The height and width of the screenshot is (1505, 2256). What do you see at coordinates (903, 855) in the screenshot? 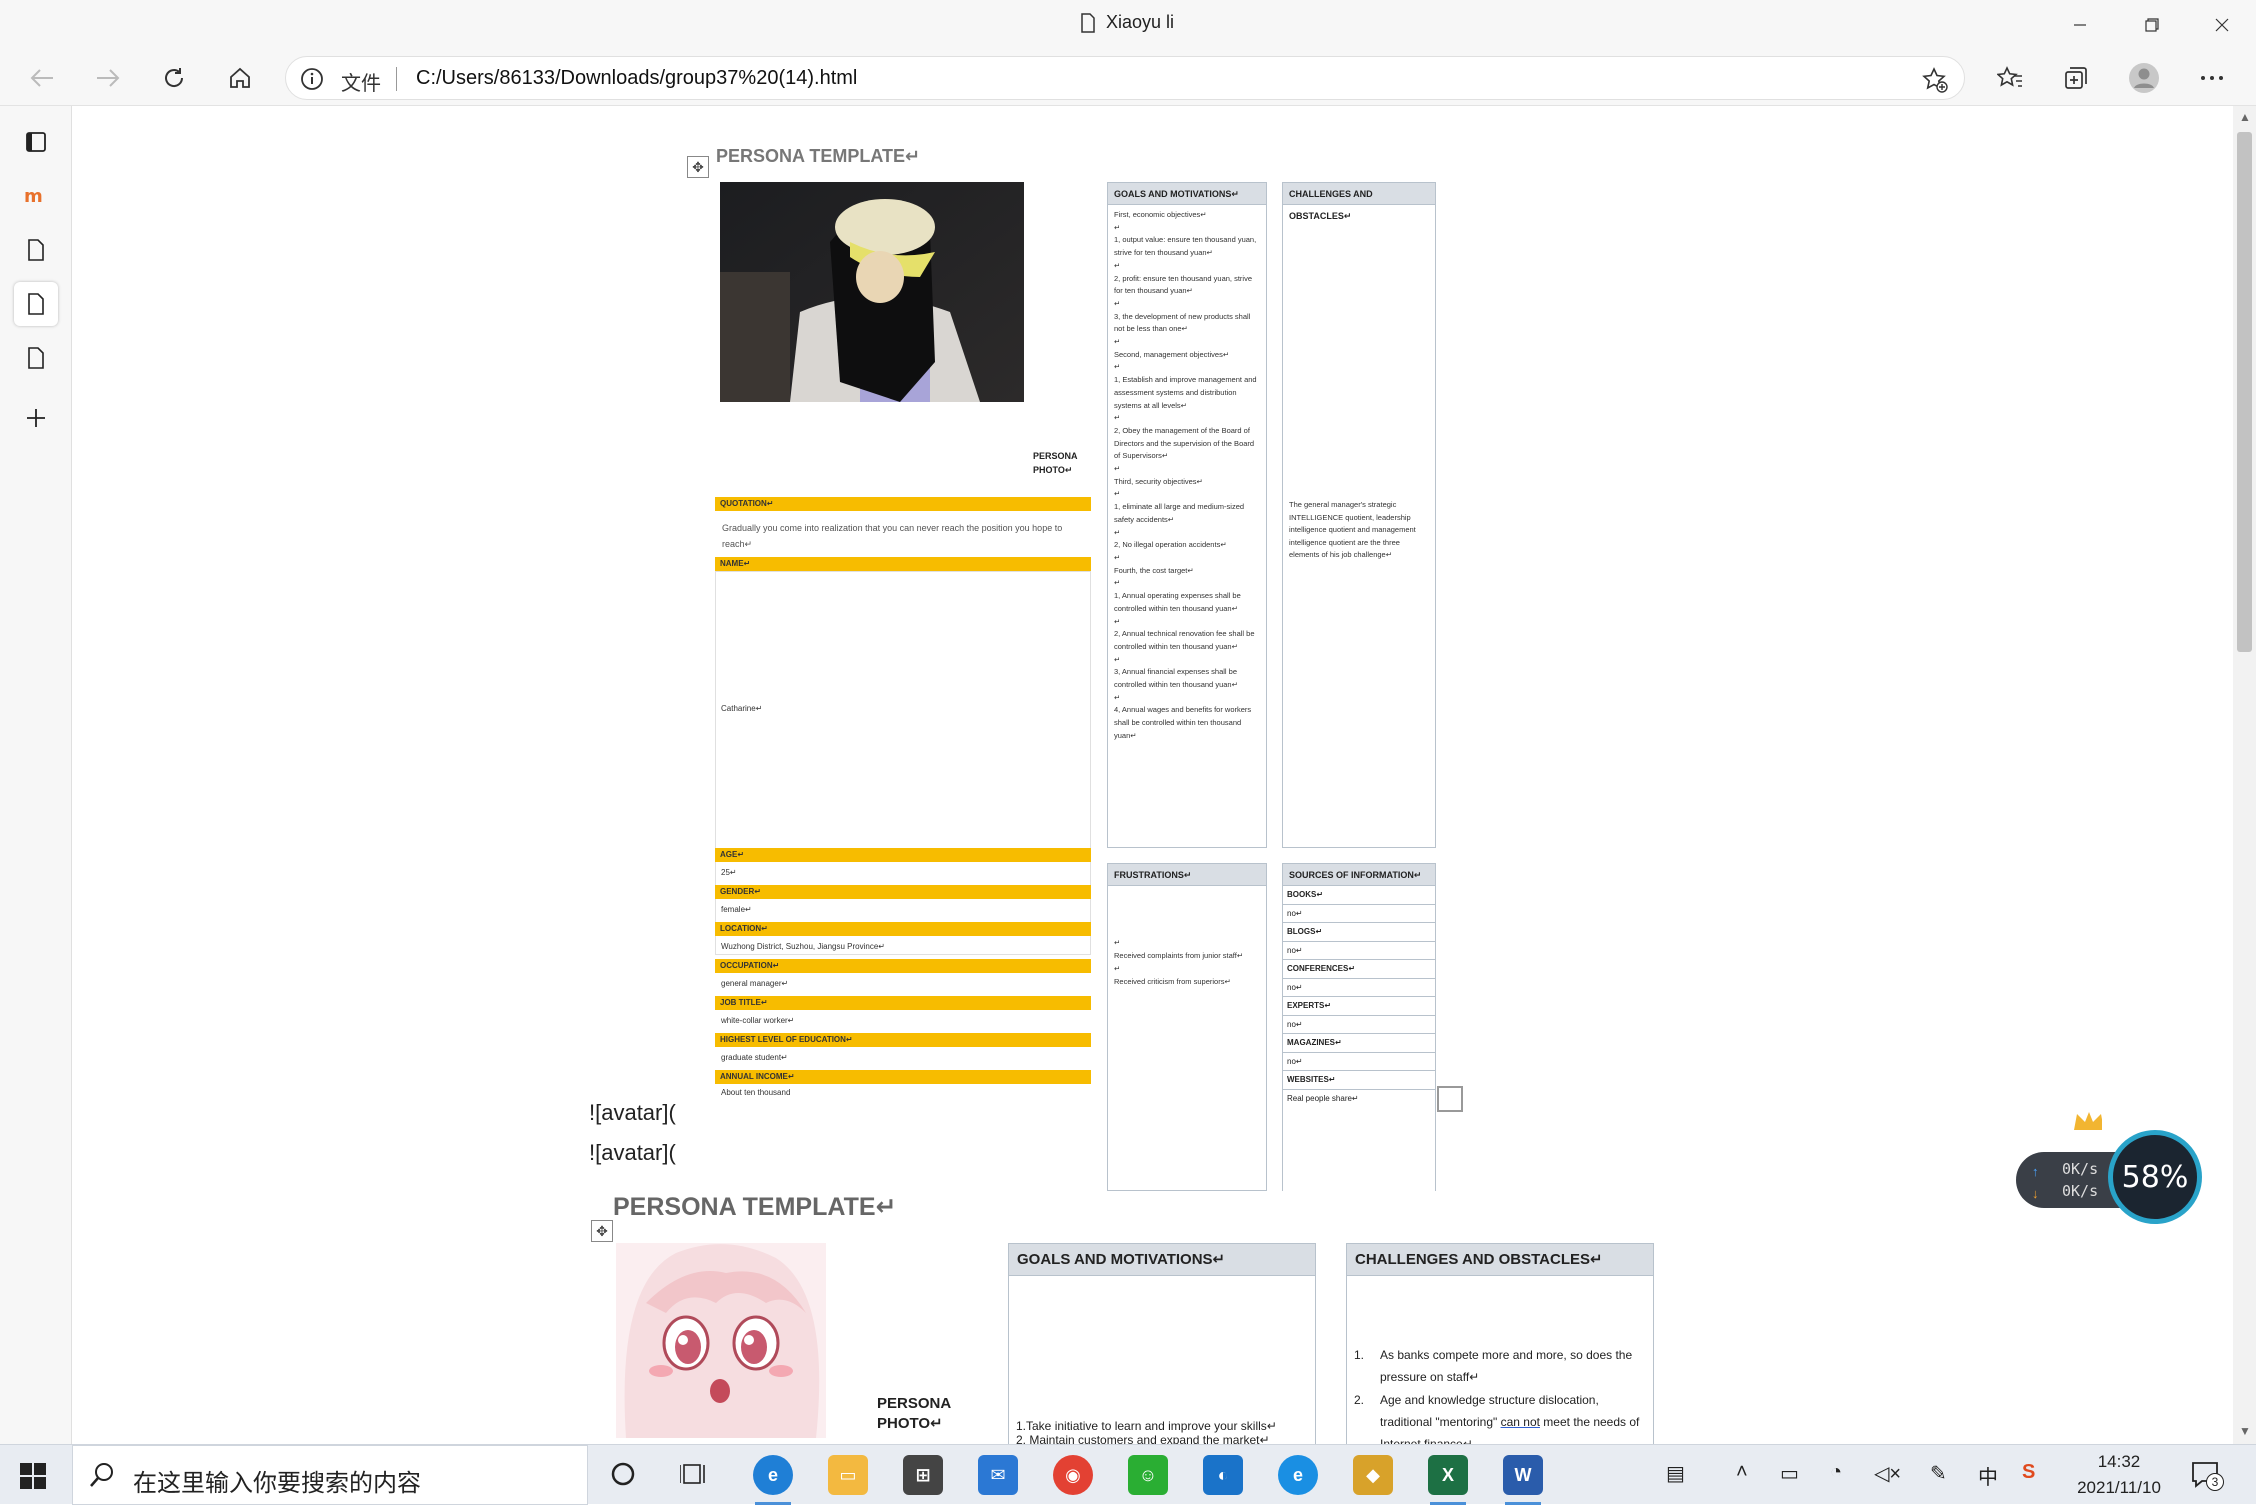
I see `age-label: AGE↵` at bounding box center [903, 855].